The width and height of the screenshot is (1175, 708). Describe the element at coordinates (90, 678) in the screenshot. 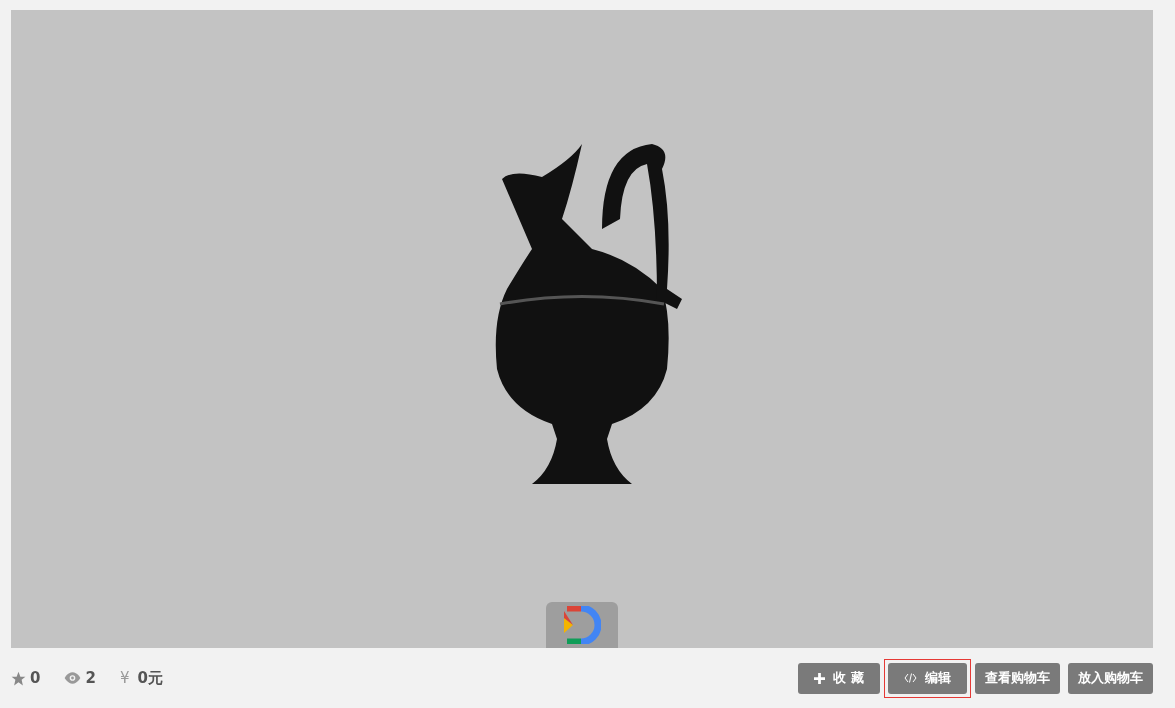

I see `stat-value: 2` at that location.